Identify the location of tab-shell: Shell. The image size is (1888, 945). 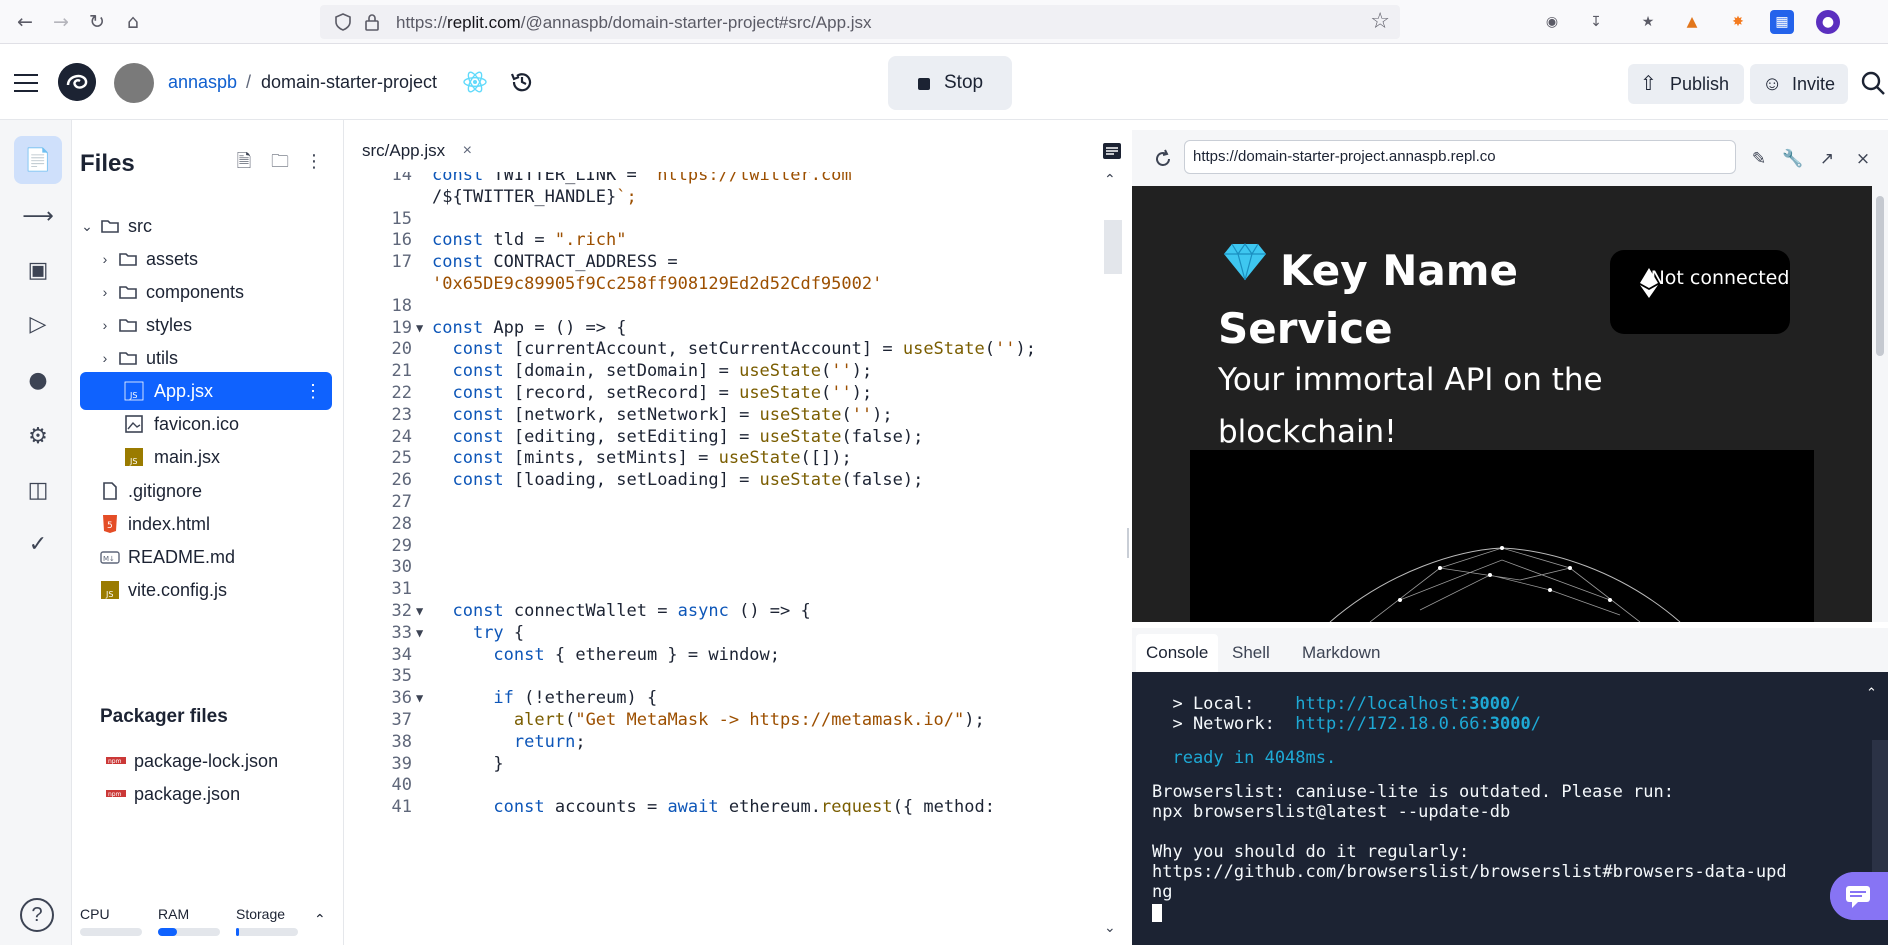
(1251, 653).